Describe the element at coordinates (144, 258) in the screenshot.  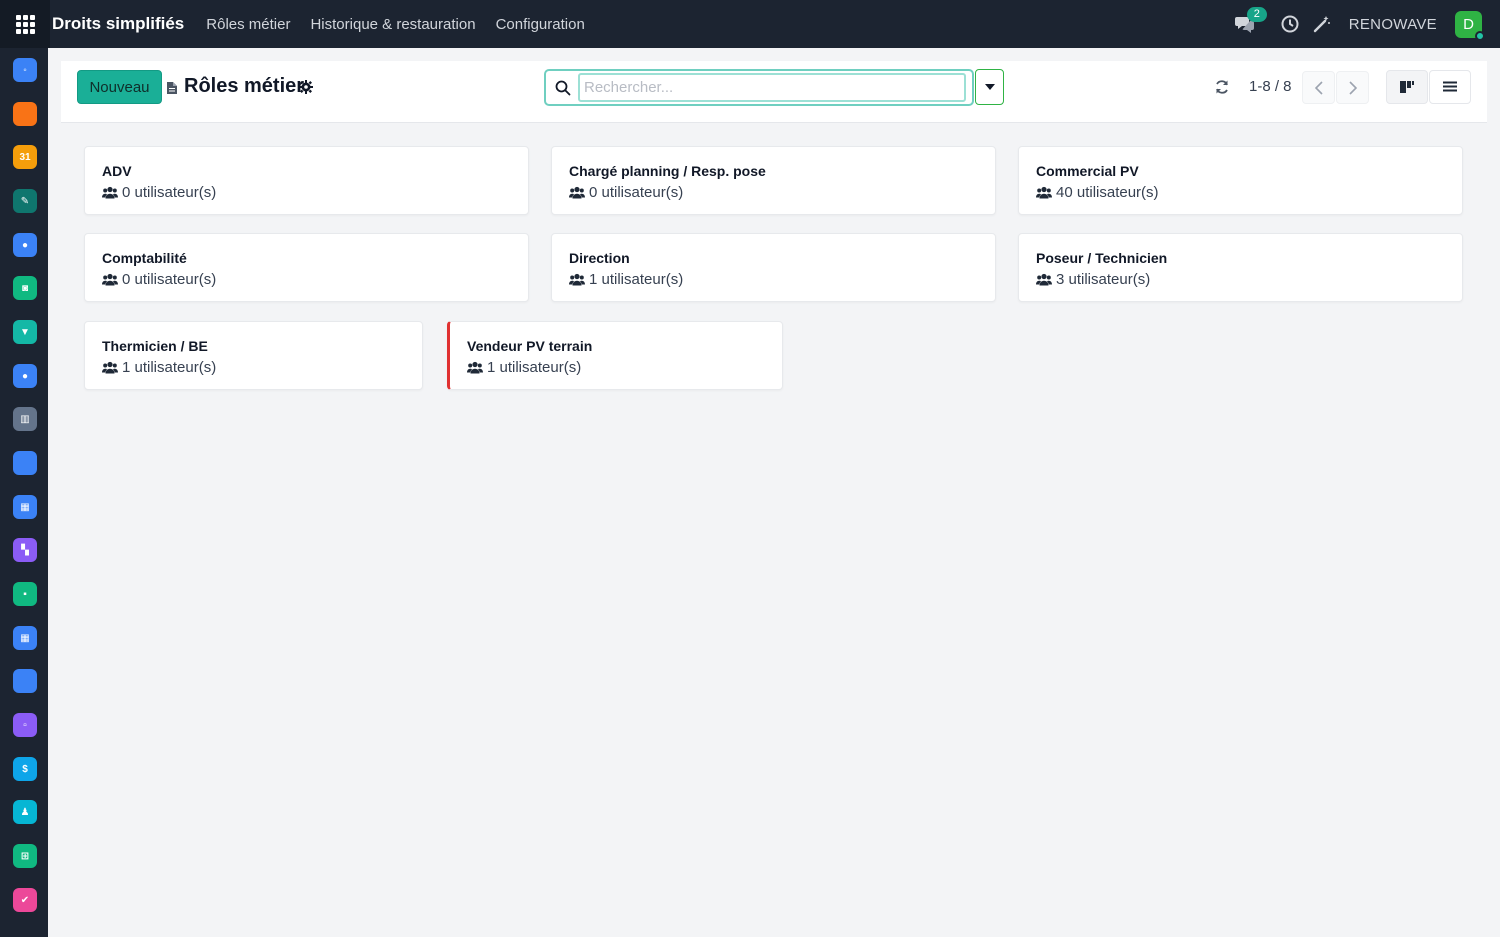
I see `role-card-title: Comptabilité` at that location.